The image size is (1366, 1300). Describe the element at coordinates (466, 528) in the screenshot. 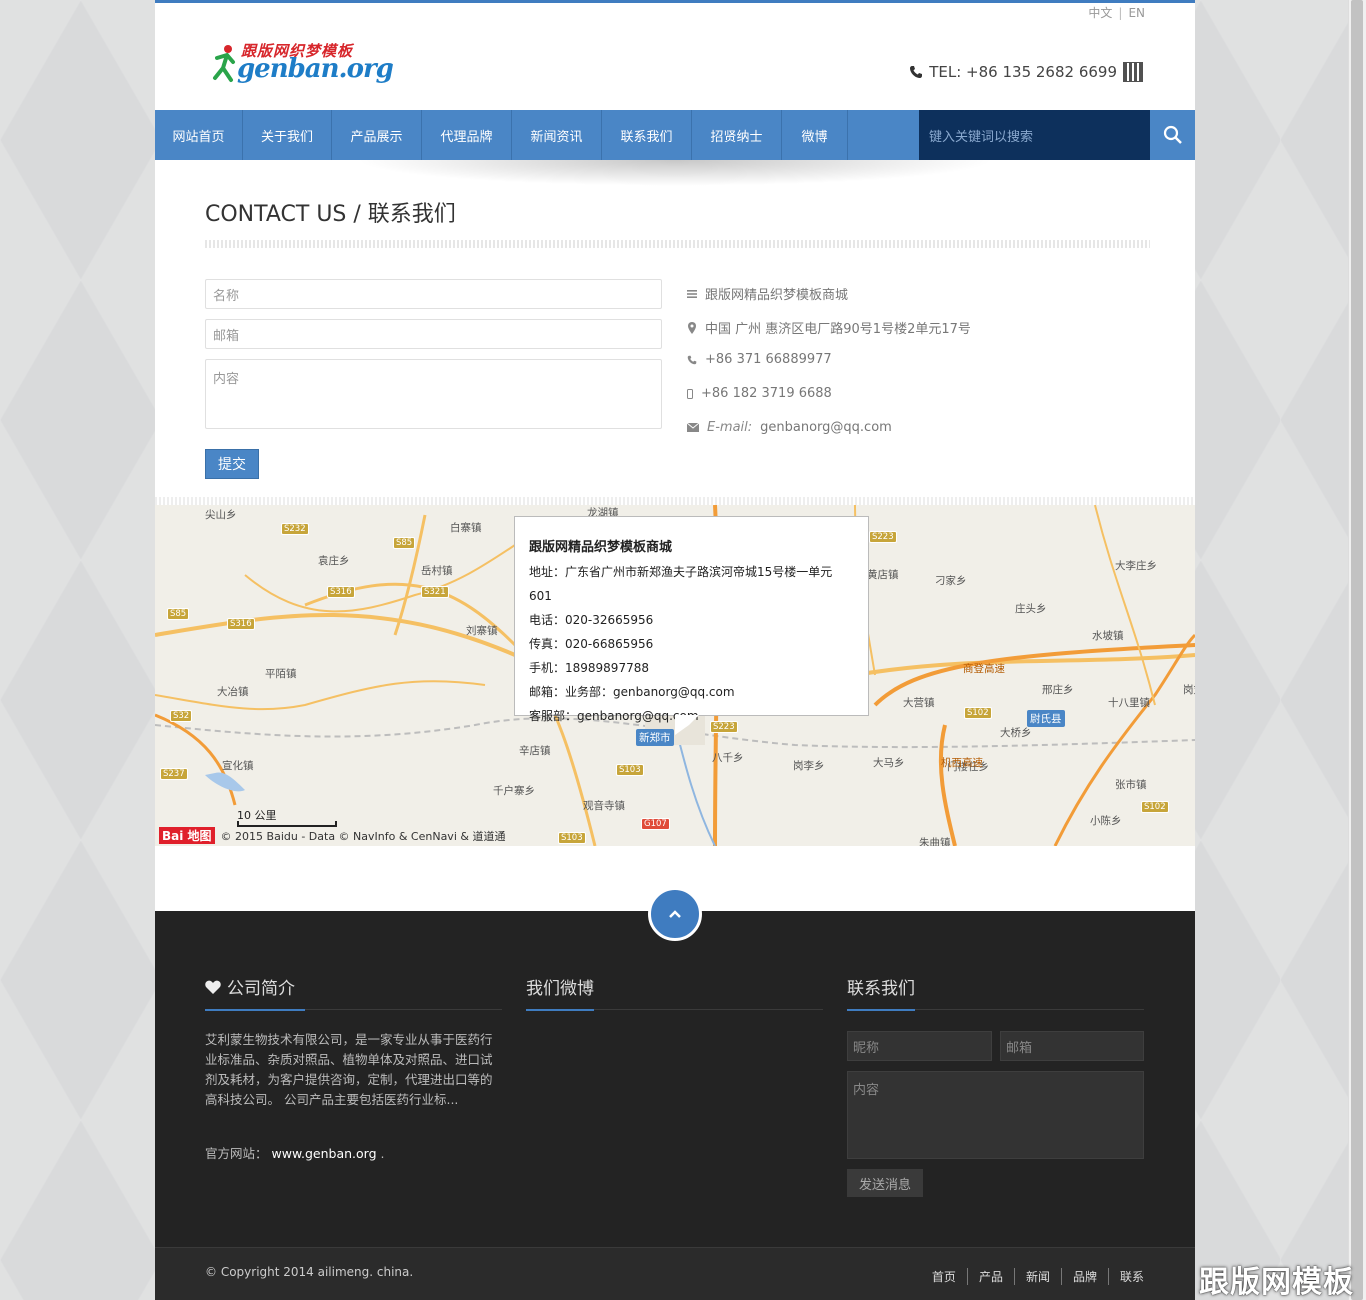

I see `map-place-label: 白寨镇` at that location.